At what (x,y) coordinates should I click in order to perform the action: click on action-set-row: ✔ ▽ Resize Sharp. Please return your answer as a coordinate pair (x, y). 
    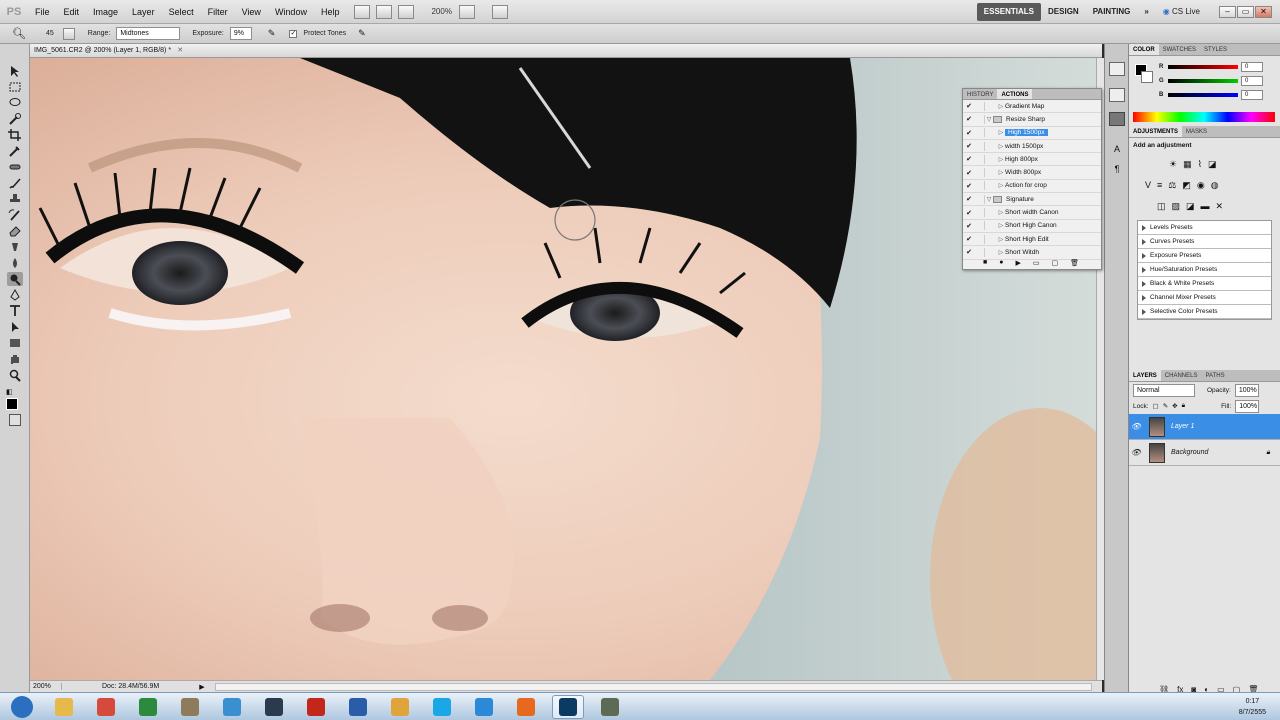
    Looking at the image, I should click on (1032, 120).